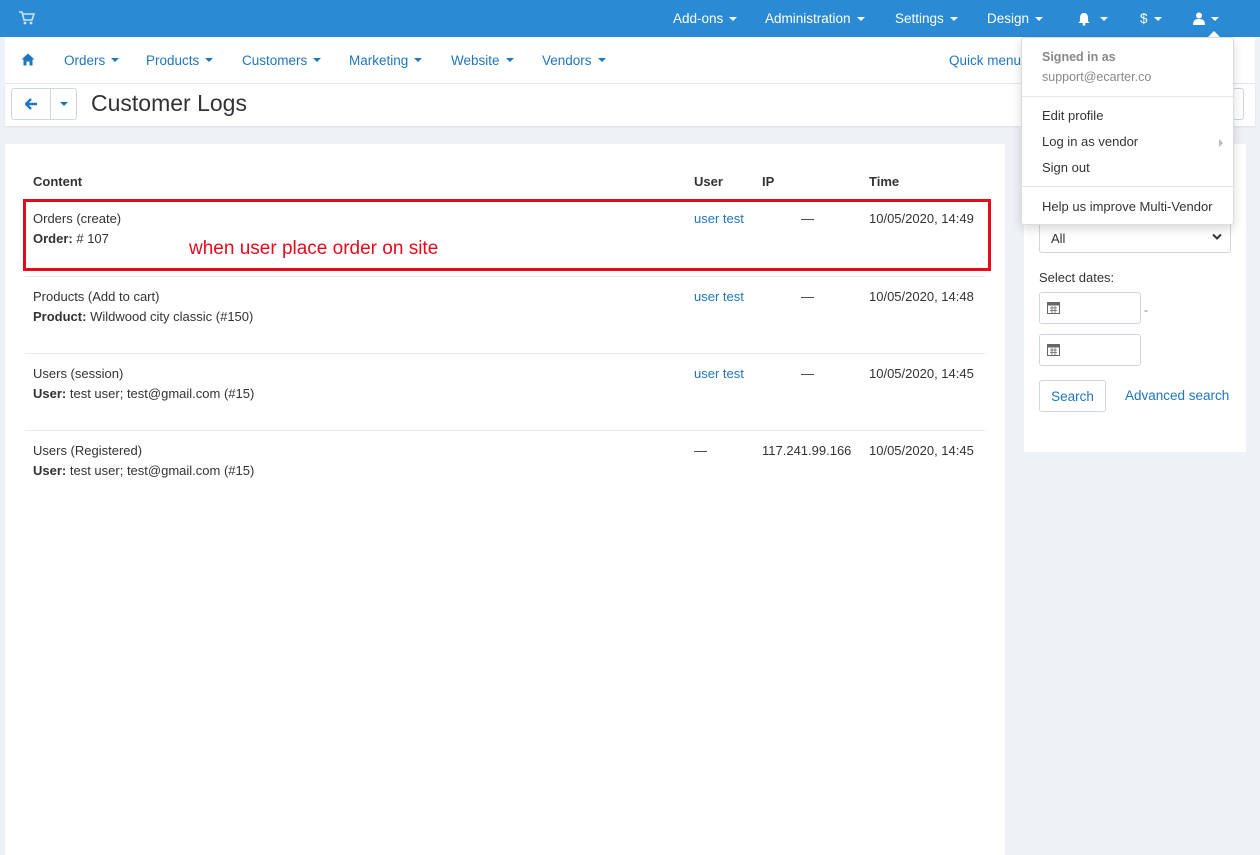 The image size is (1260, 855). I want to click on date-to-input, so click(1090, 350).